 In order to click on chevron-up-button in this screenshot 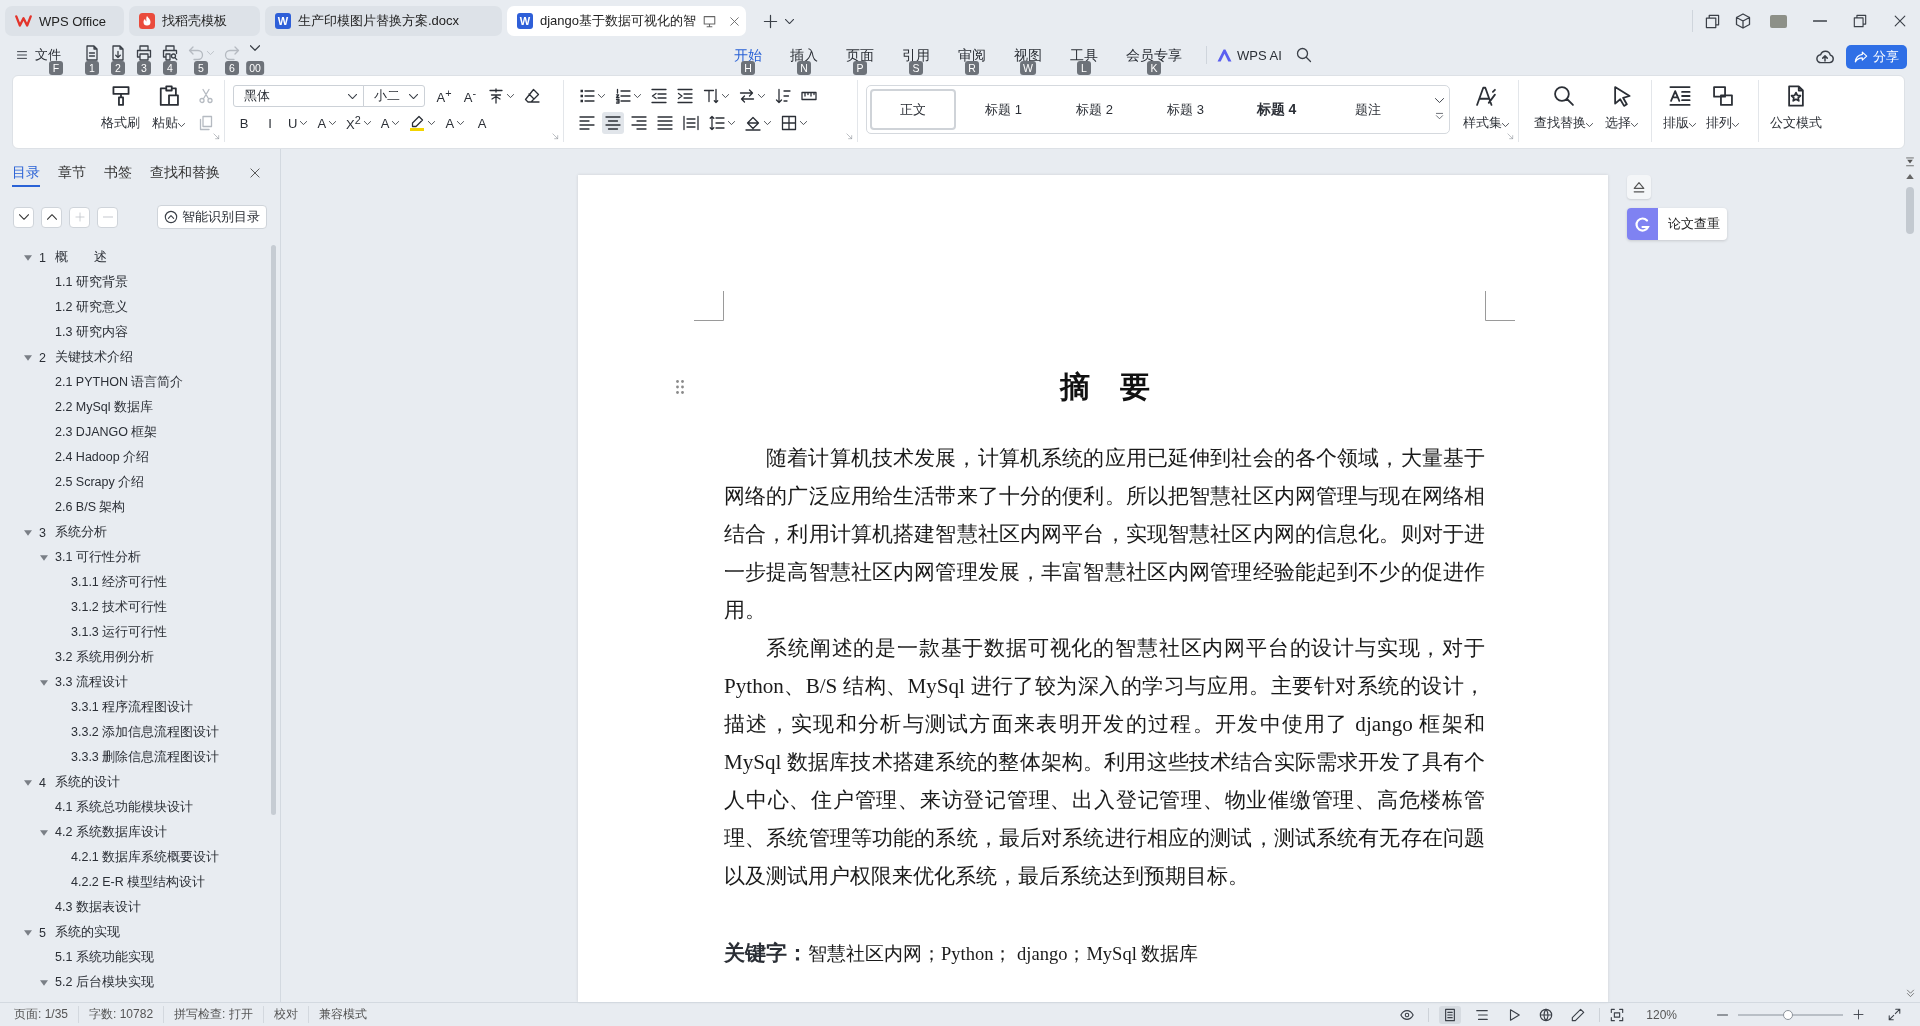, I will do `click(51, 217)`.